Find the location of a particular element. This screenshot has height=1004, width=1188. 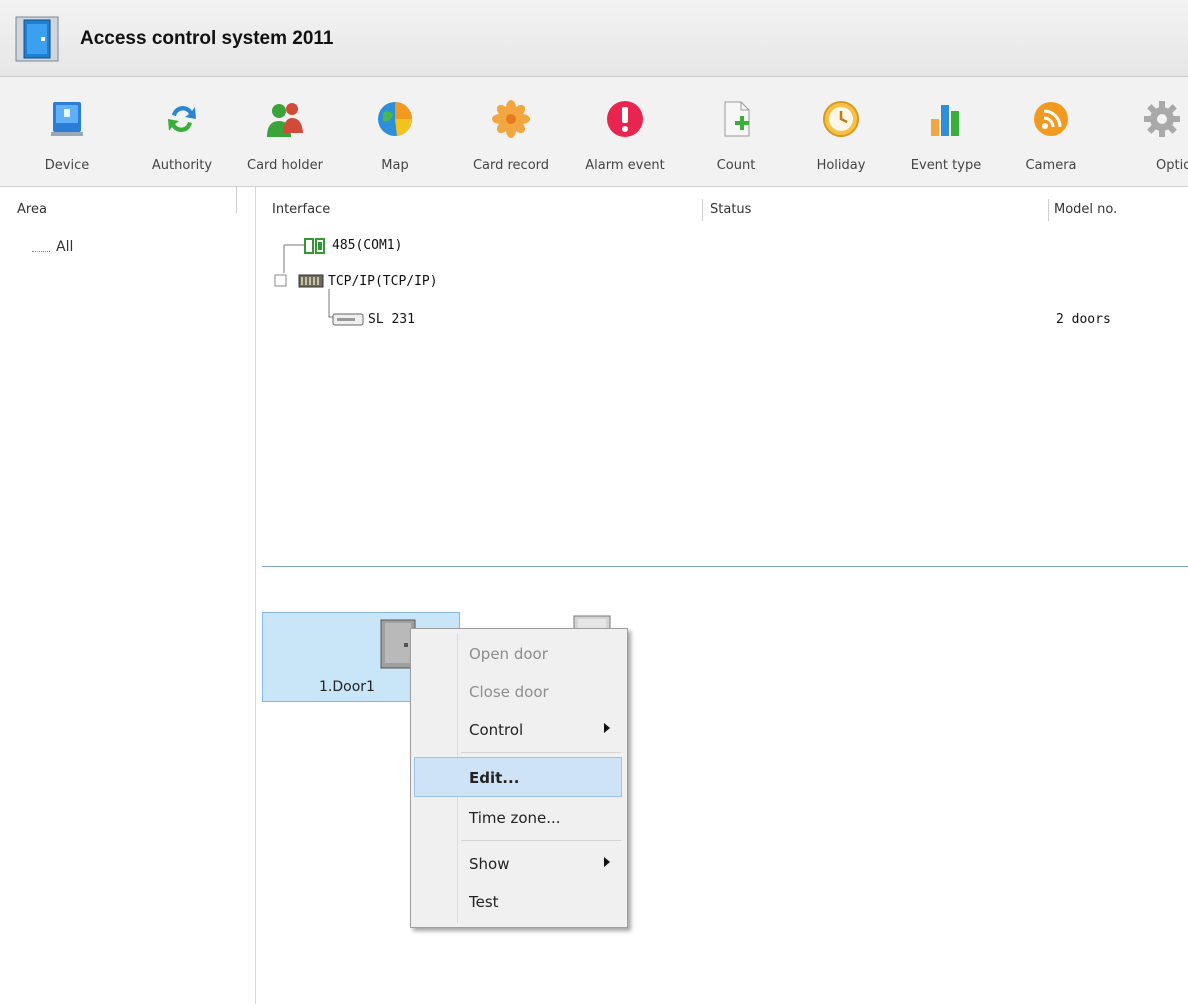

toolbar-button-map: Map is located at coordinates (395, 131).